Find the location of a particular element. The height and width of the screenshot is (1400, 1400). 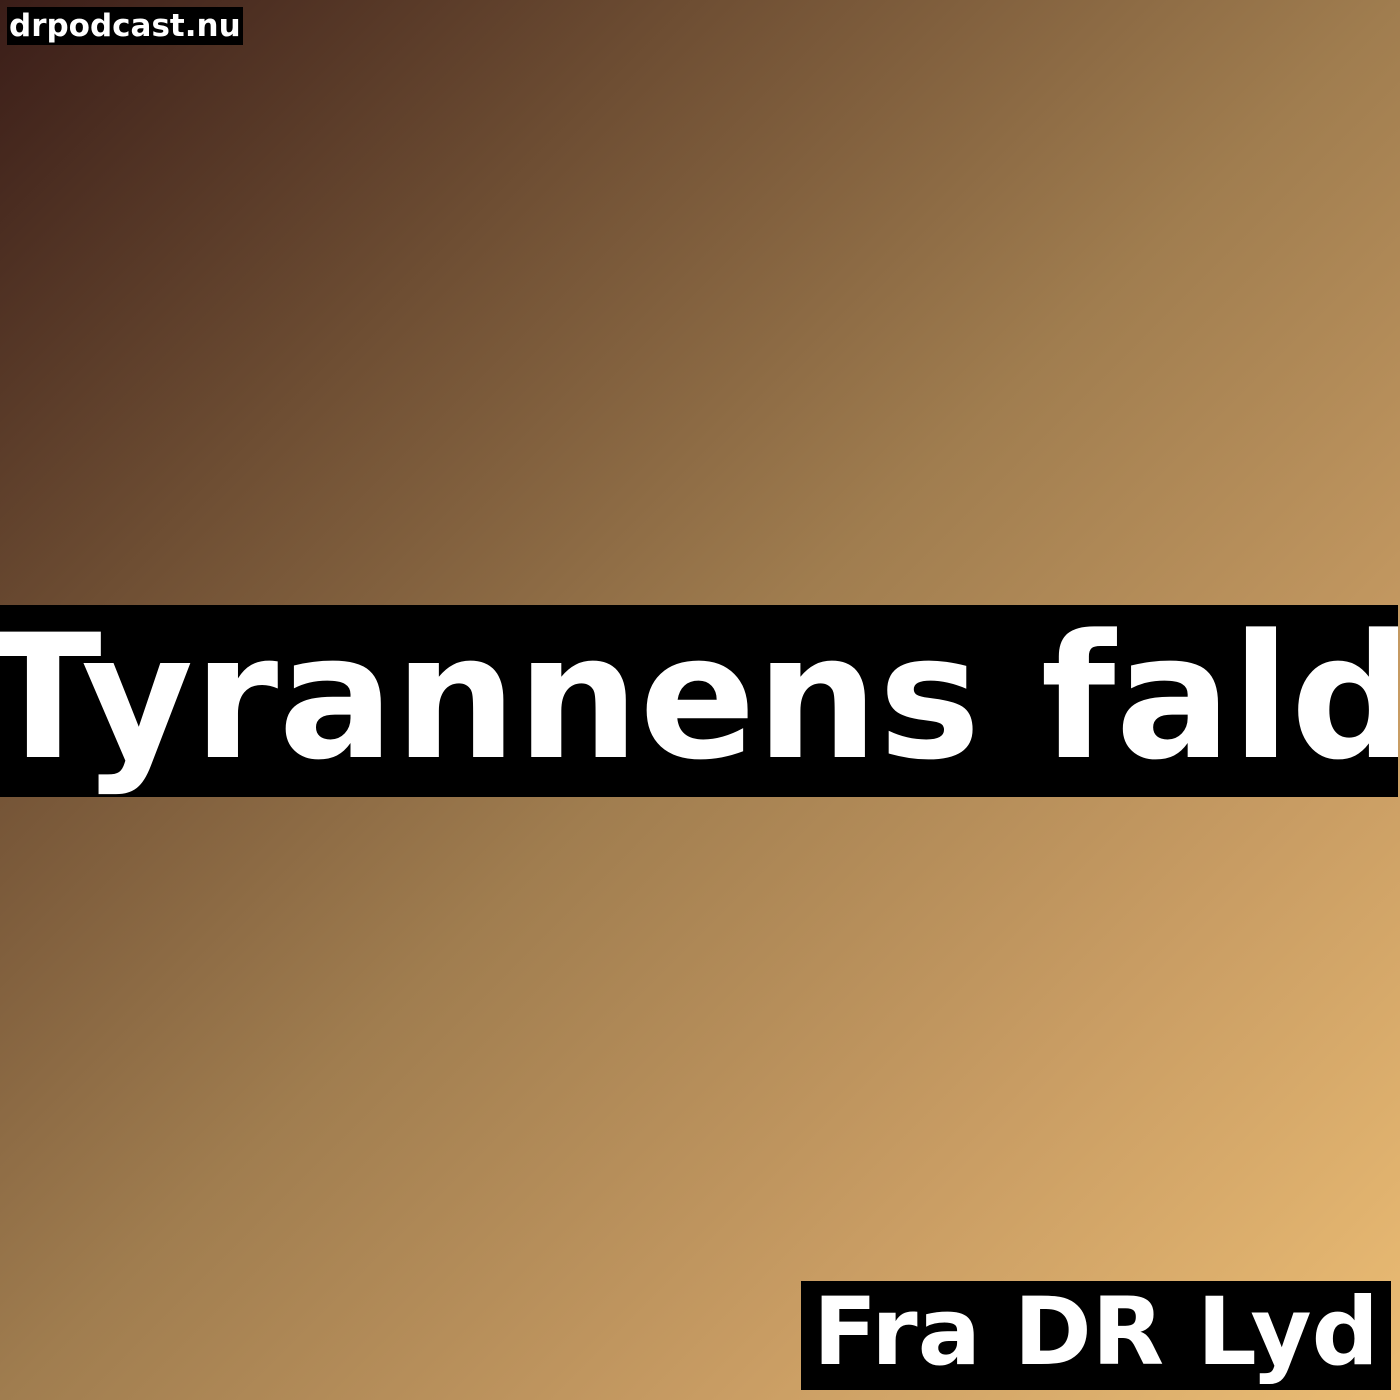

site-label: drpodcast.nu is located at coordinates (125, 26).